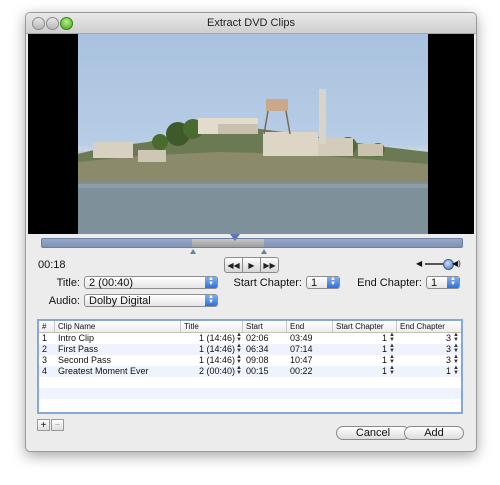 The width and height of the screenshot is (500, 485). Describe the element at coordinates (45, 338) in the screenshot. I see `row-number: 1` at that location.